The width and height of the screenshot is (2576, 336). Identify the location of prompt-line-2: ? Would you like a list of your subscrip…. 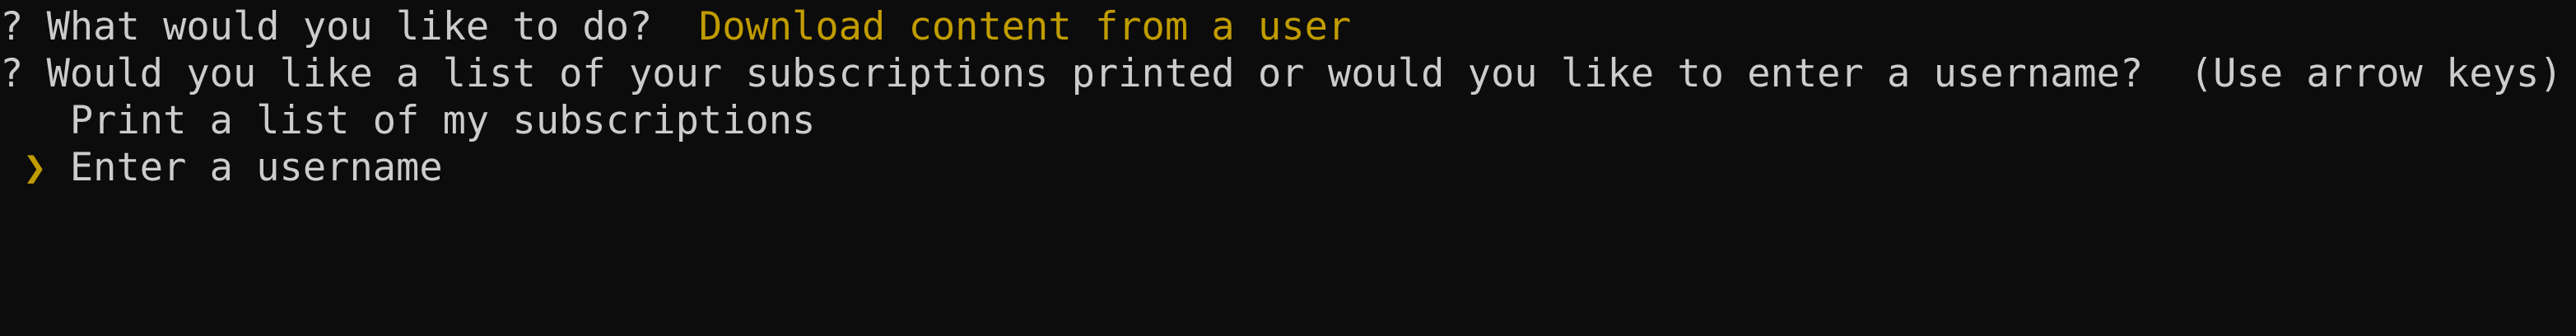
(1281, 73).